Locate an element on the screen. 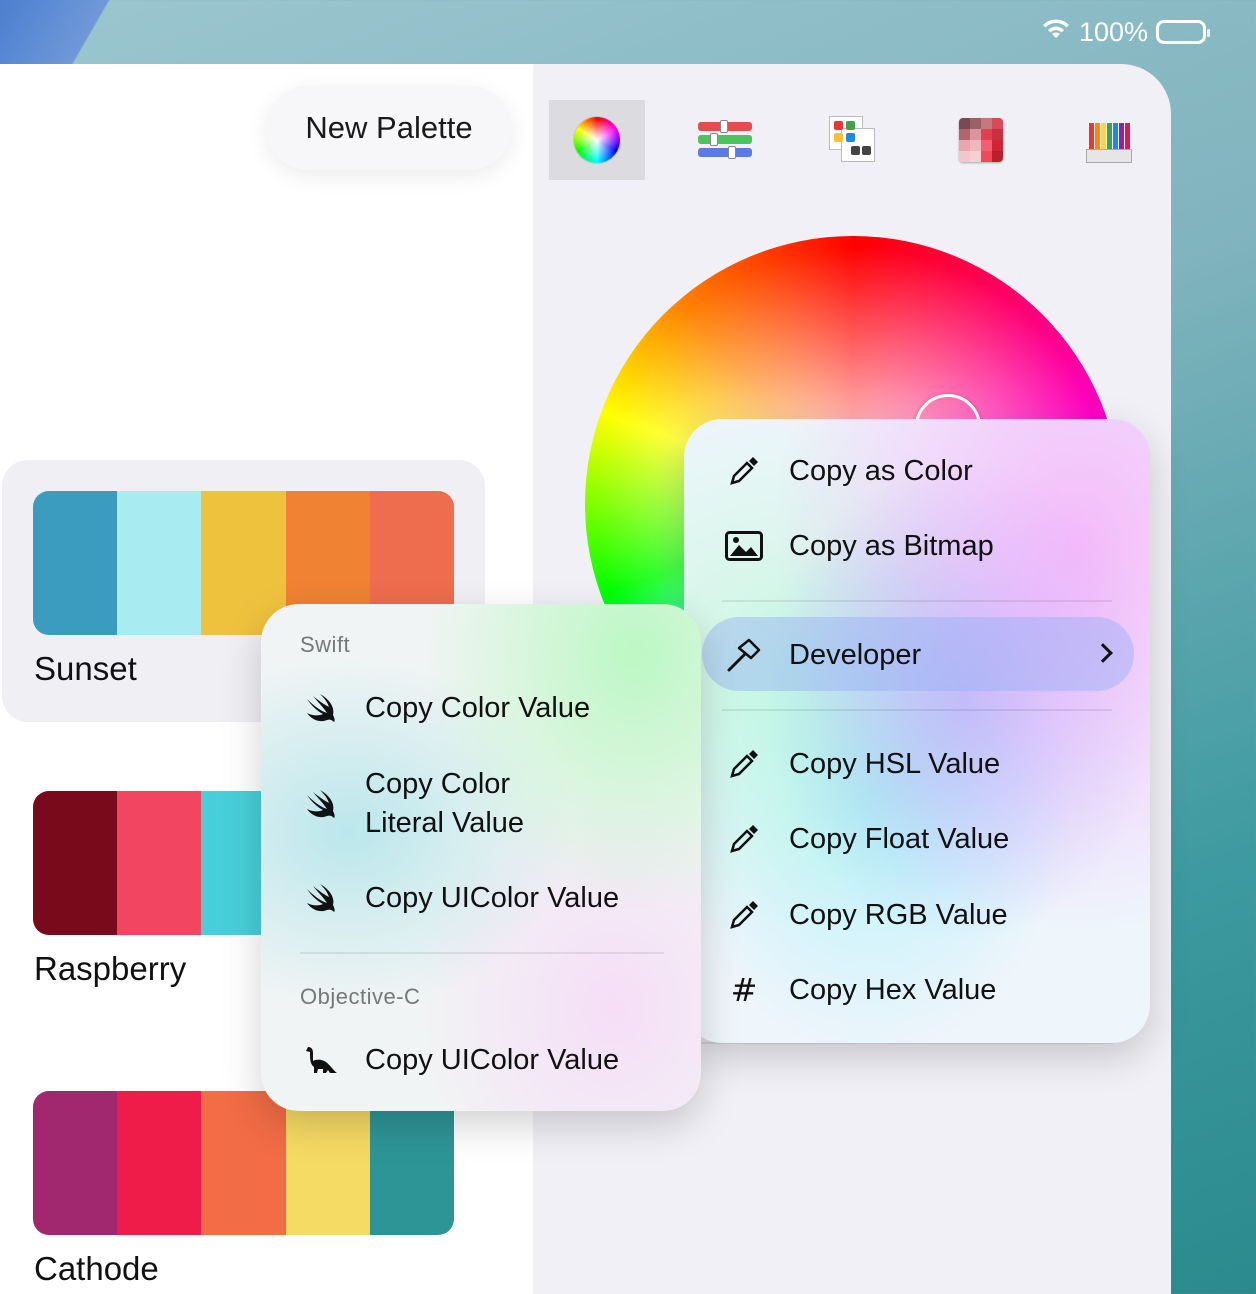 This screenshot has height=1294, width=1256. menu-item-label: Copy HSL Value is located at coordinates (895, 763).